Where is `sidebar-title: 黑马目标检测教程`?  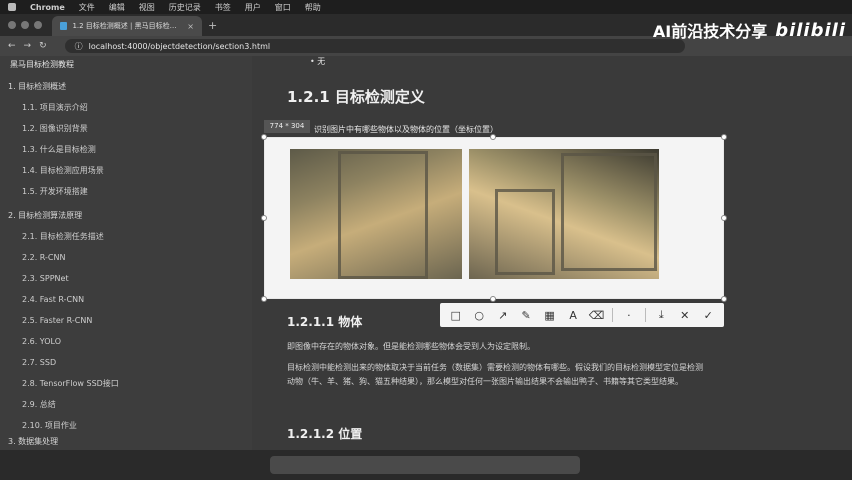 sidebar-title: 黑马目标检测教程 is located at coordinates (126, 64).